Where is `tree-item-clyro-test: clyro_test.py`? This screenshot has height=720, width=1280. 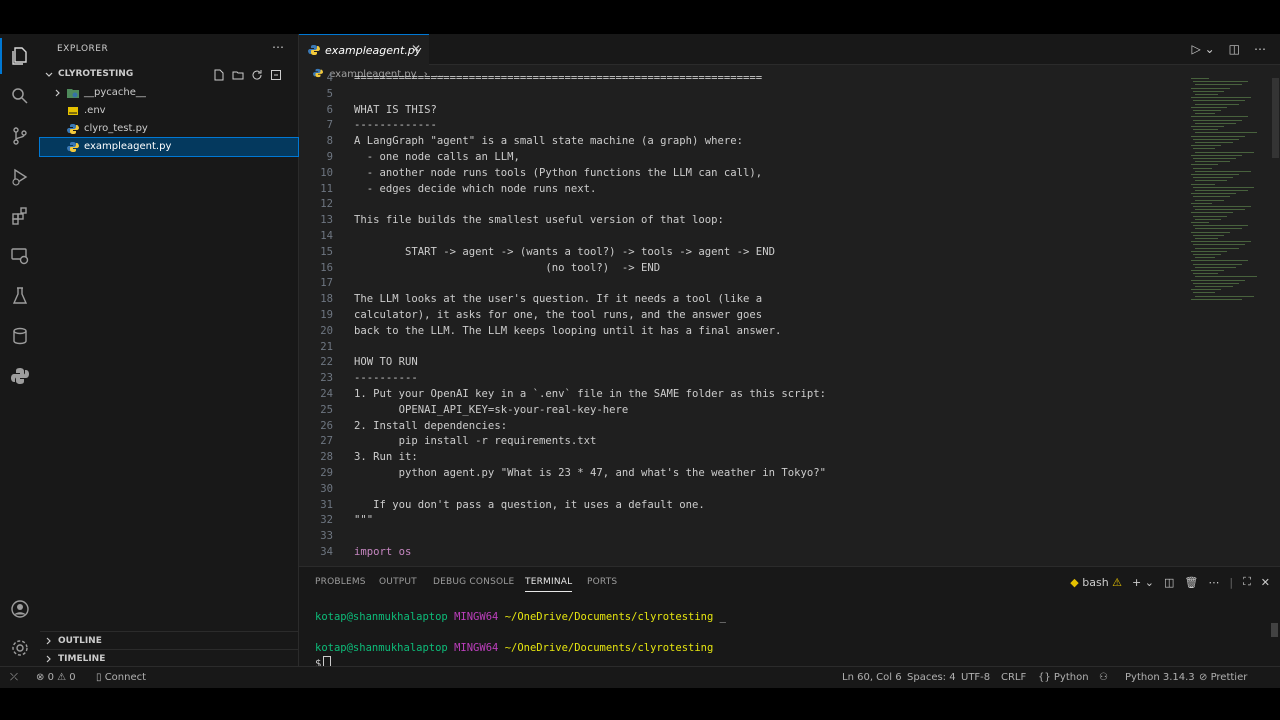
tree-item-clyro-test: clyro_test.py is located at coordinates (169, 129).